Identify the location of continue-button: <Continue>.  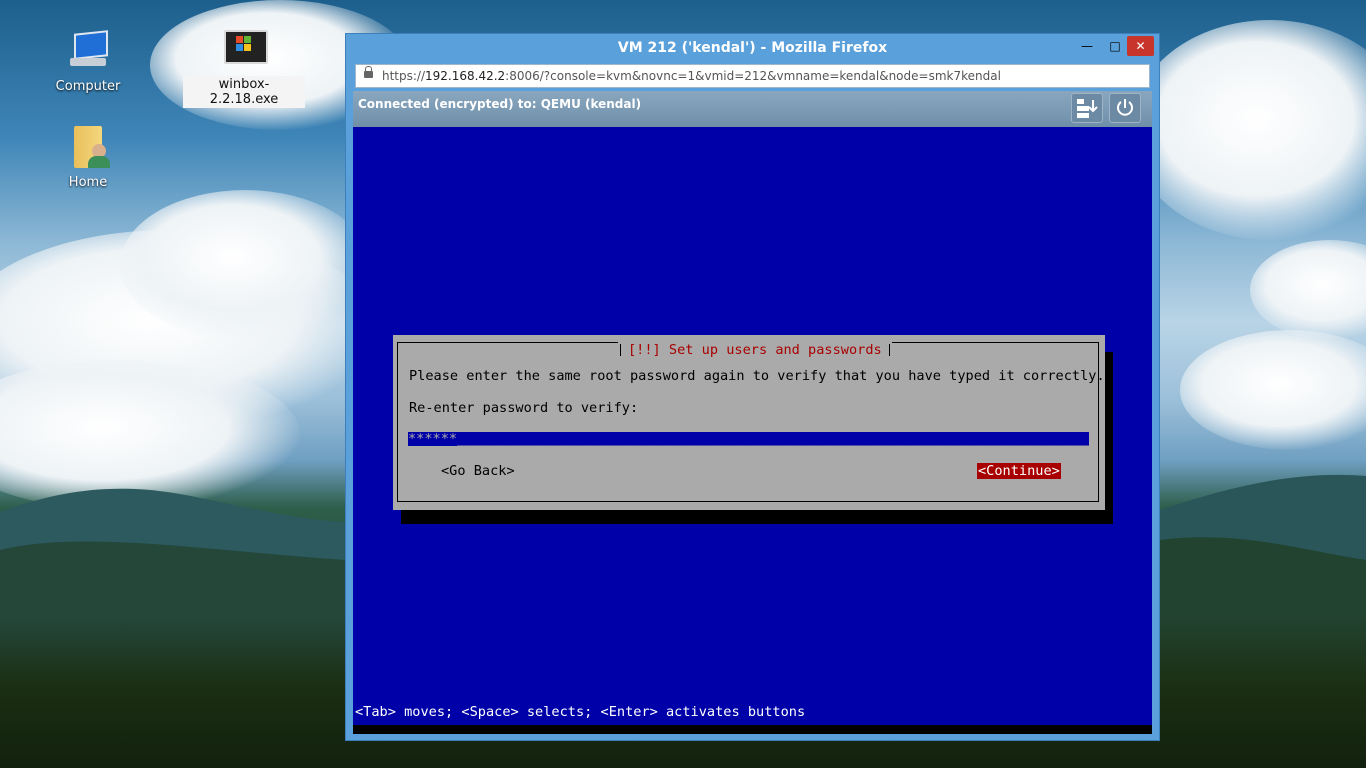
(1019, 471).